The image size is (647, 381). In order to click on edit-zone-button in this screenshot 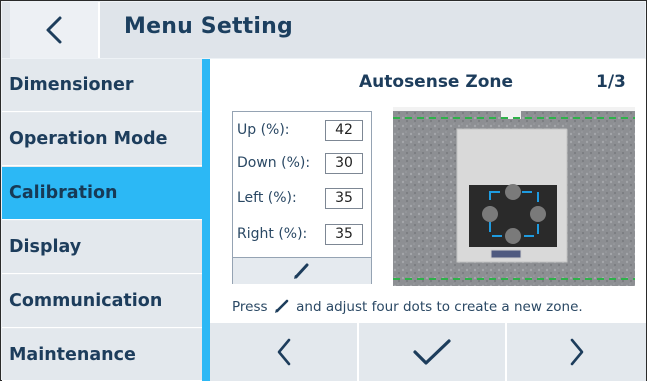, I will do `click(302, 270)`.